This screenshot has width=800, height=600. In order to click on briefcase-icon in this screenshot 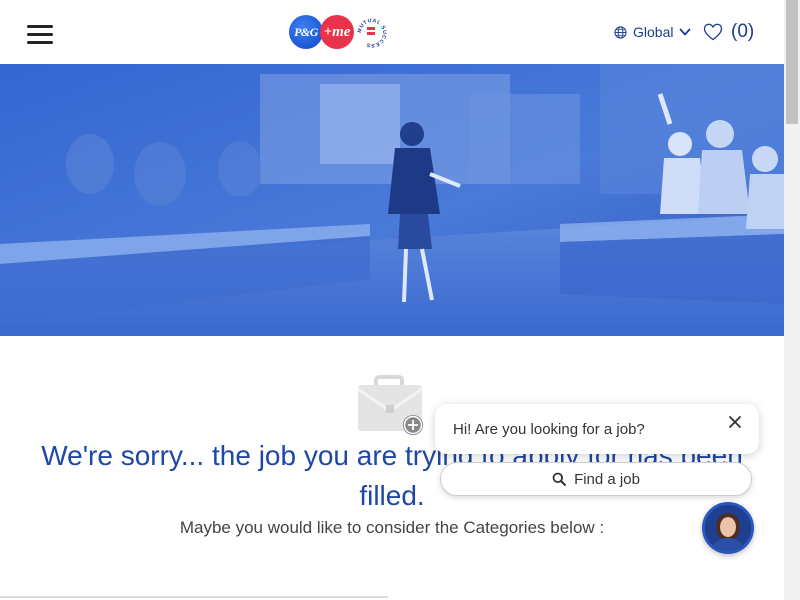, I will do `click(390, 405)`.